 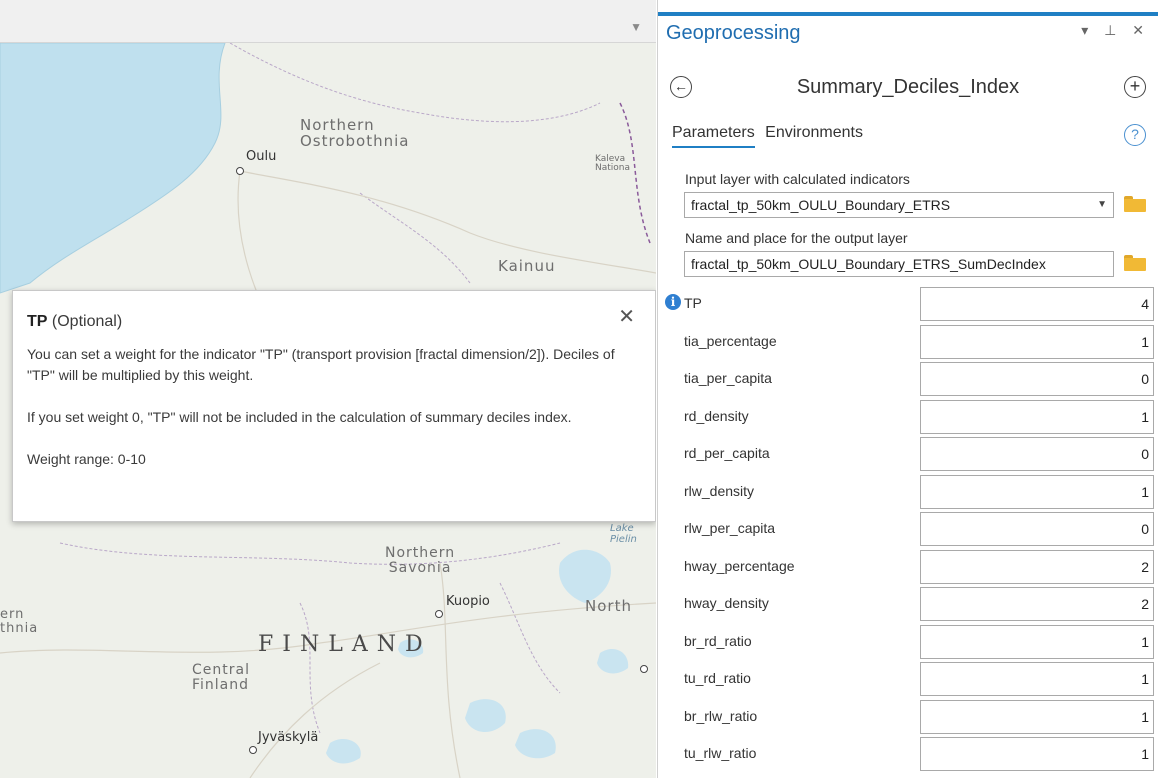 What do you see at coordinates (908, 717) in the screenshot?
I see `param-row: br_rlw_ratio 1` at bounding box center [908, 717].